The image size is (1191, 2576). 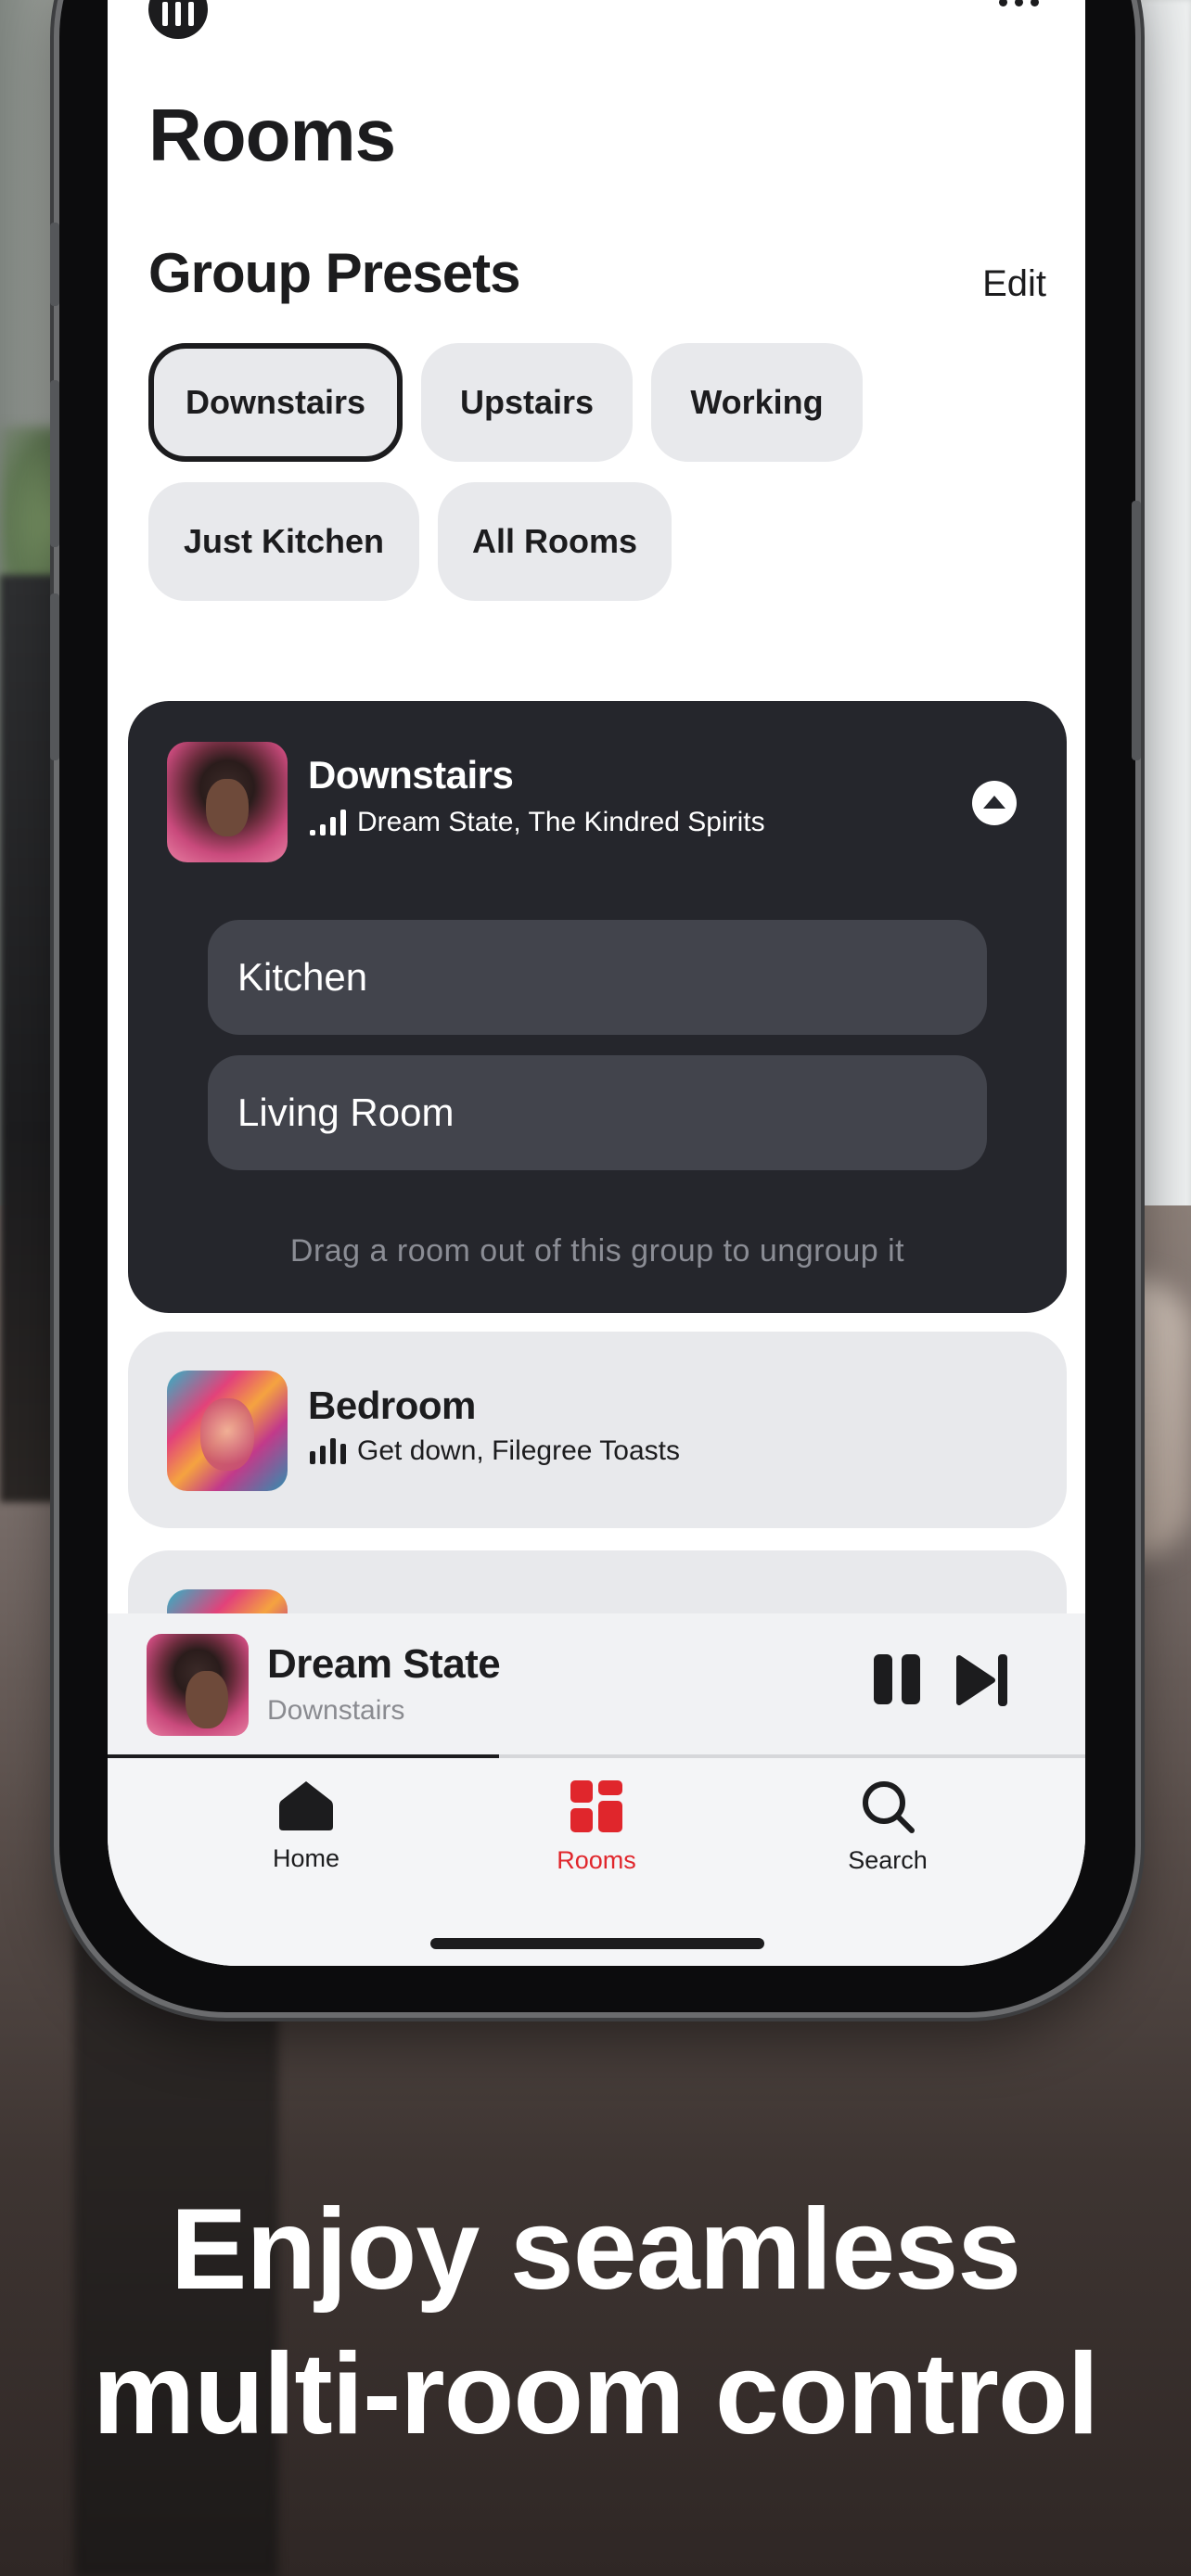 I want to click on page-title: Rooms, so click(x=272, y=135).